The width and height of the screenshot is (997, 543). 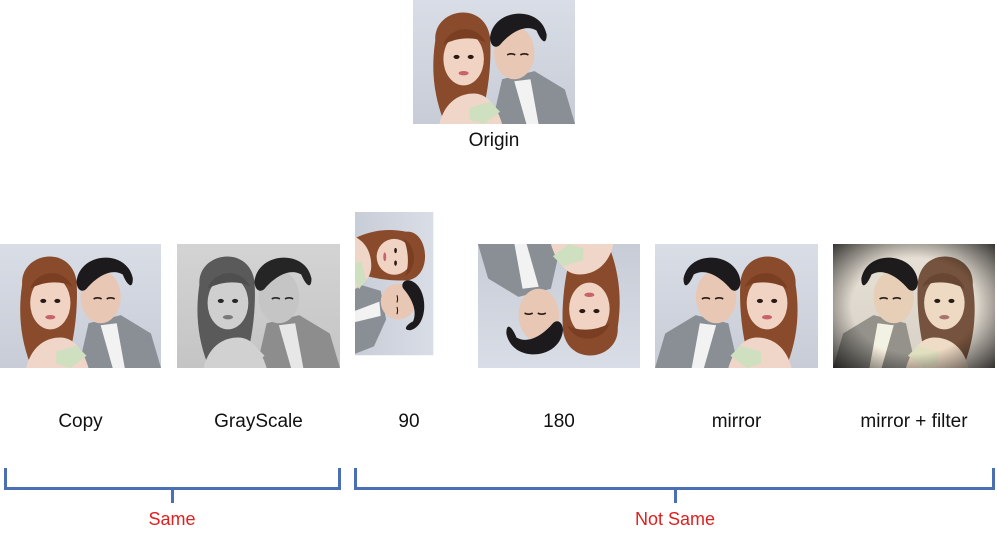 What do you see at coordinates (409, 421) in the screenshot?
I see `rotate-90-label: 90` at bounding box center [409, 421].